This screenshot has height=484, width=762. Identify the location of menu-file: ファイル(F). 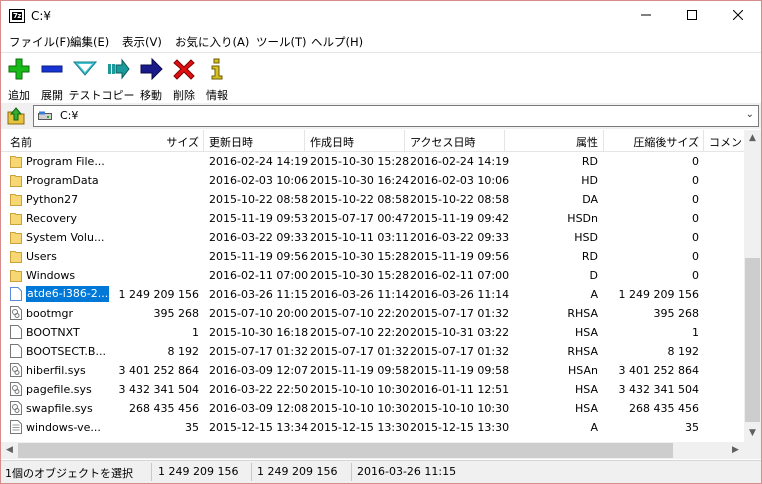
(40, 42).